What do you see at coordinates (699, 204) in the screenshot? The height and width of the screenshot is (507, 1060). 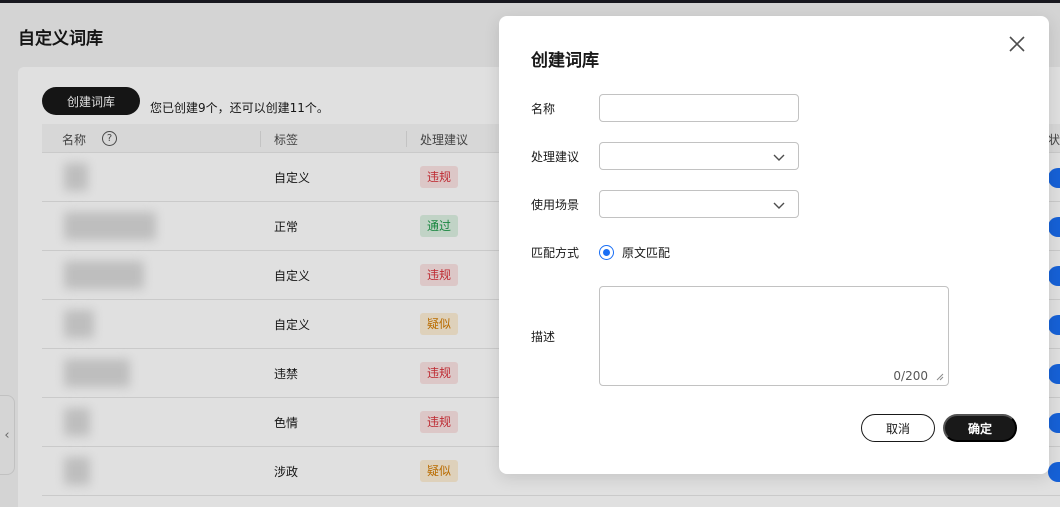 I see `scene-select` at bounding box center [699, 204].